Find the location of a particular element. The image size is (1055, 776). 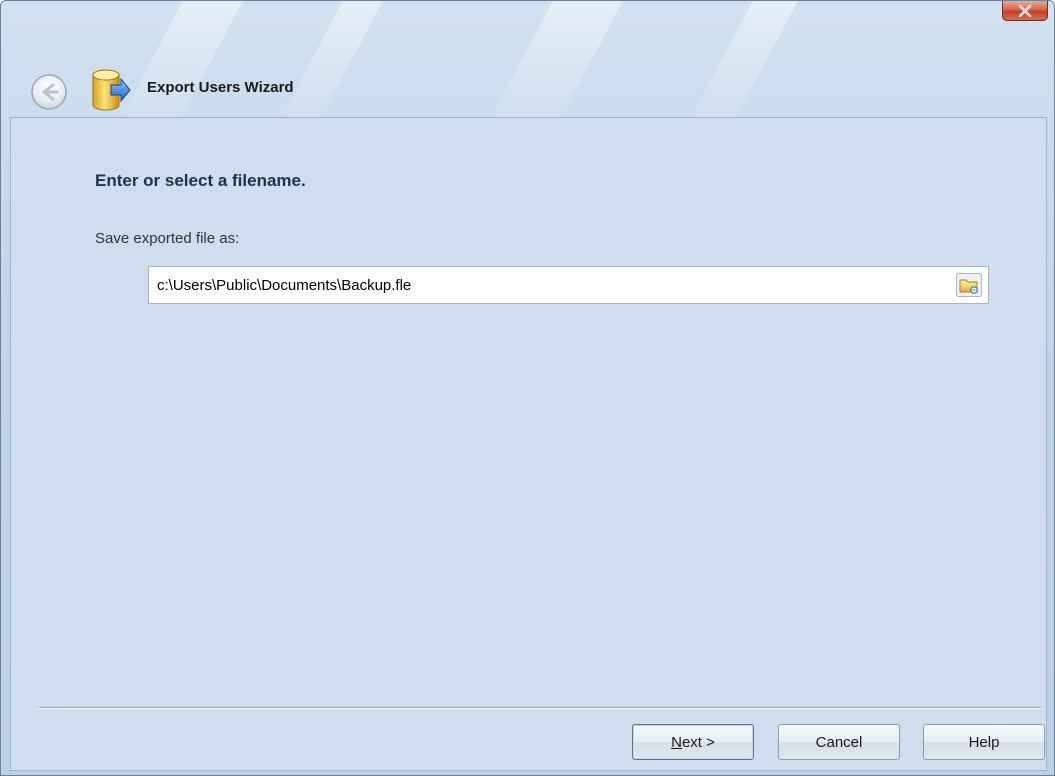

back-arrow-icon is located at coordinates (49, 92).